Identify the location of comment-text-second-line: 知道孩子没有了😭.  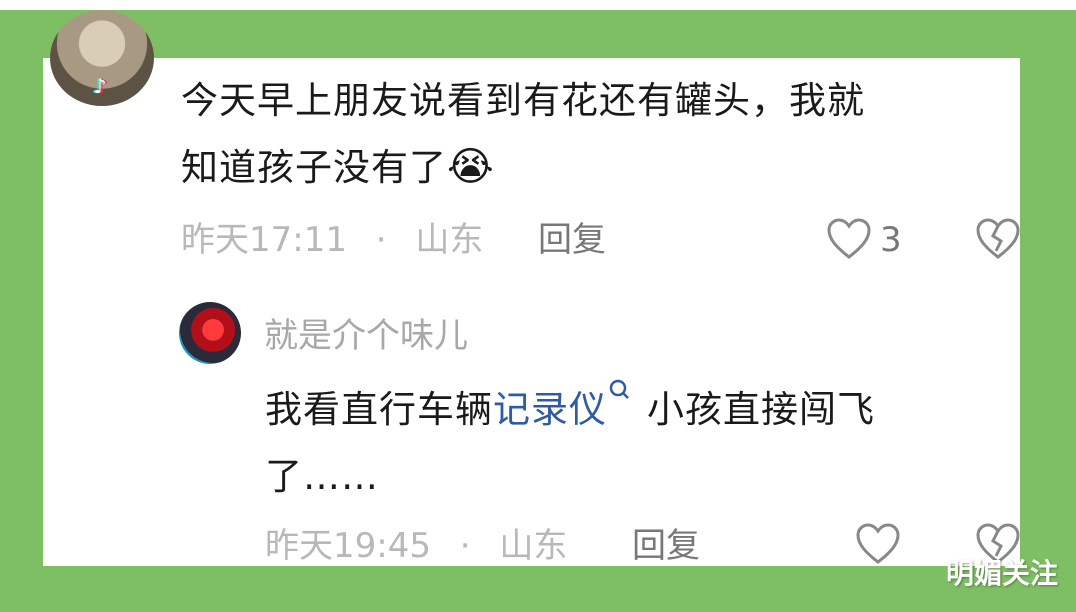
(338, 167).